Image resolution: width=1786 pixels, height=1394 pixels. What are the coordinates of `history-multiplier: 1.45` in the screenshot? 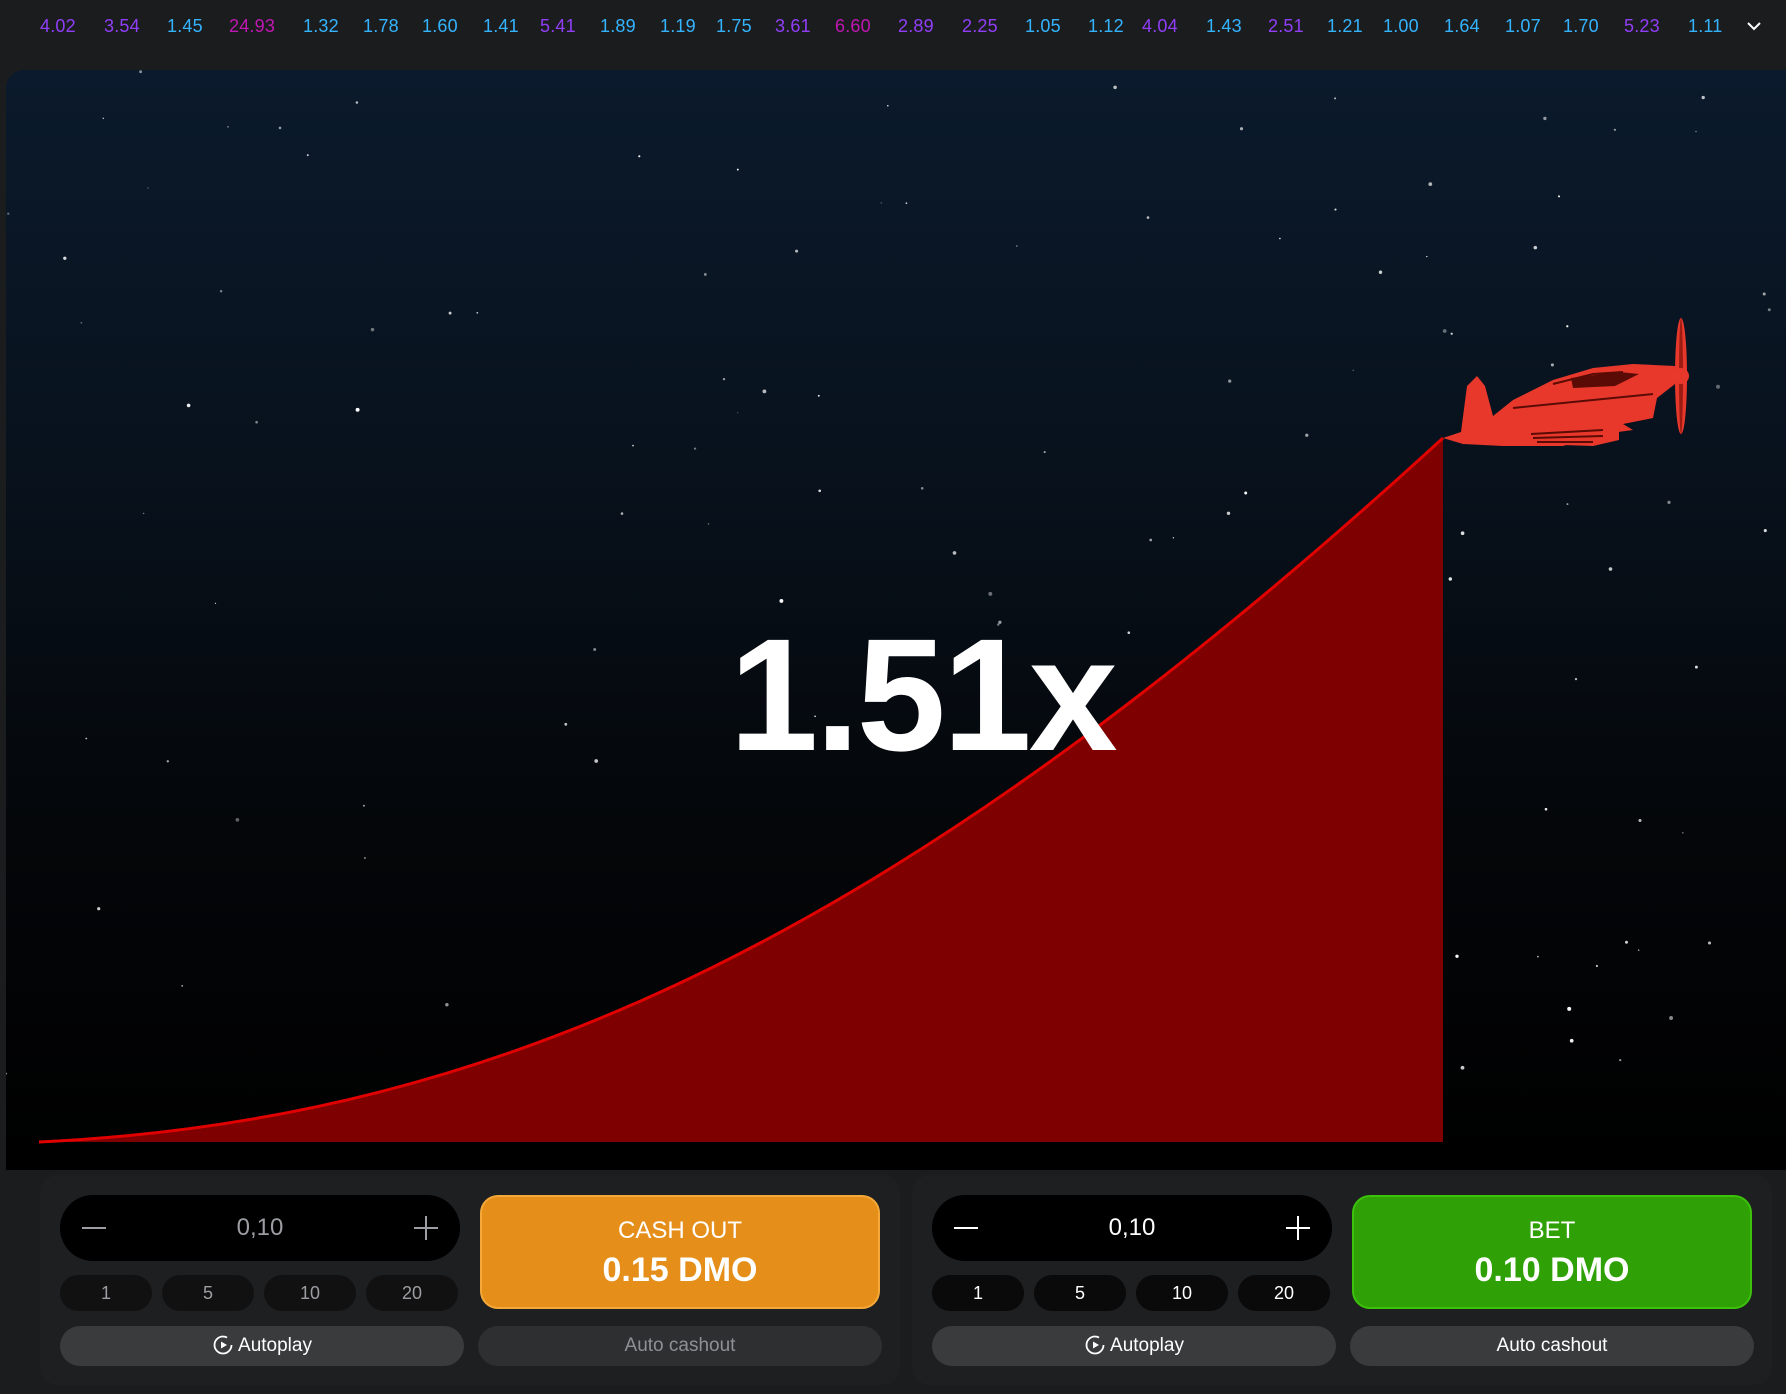 It's located at (185, 26).